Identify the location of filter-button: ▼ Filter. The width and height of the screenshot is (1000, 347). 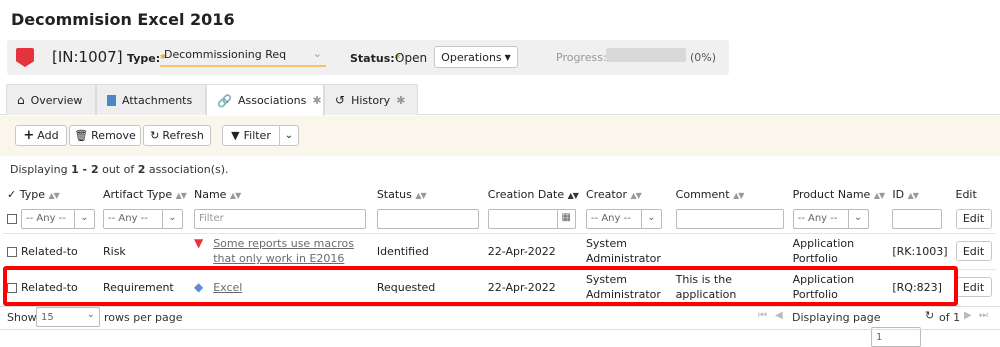
(251, 135).